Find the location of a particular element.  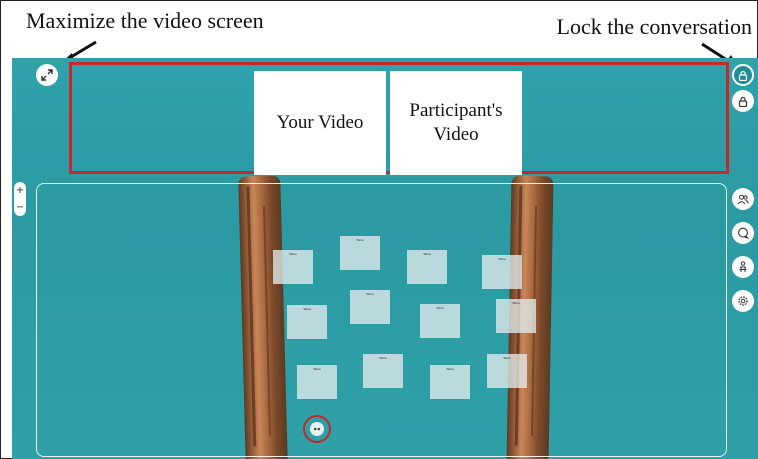

presenter-button is located at coordinates (743, 267).